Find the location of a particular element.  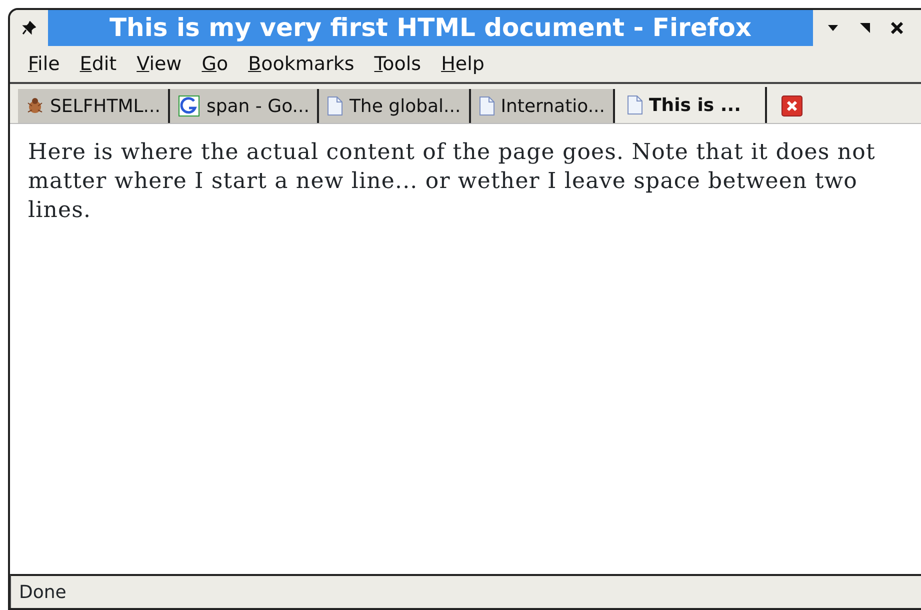

menu-item: Tools is located at coordinates (398, 64).